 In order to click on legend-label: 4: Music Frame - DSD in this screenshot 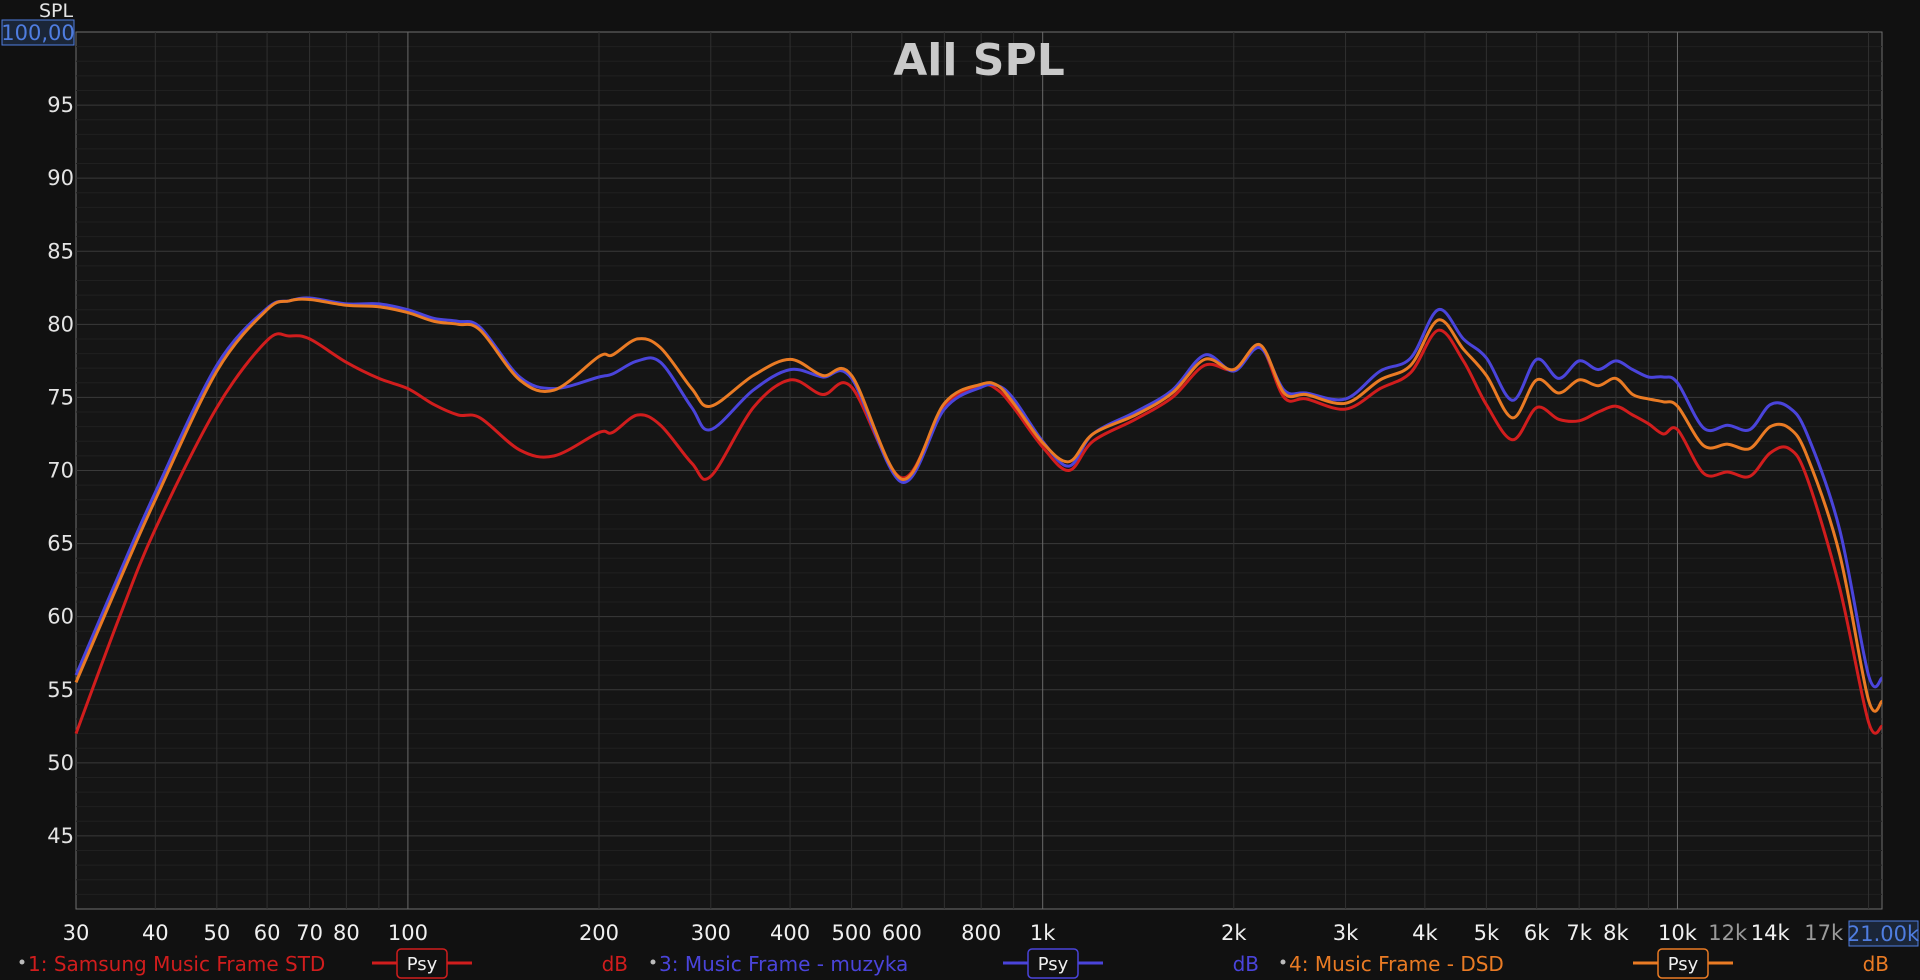, I will do `click(1396, 964)`.